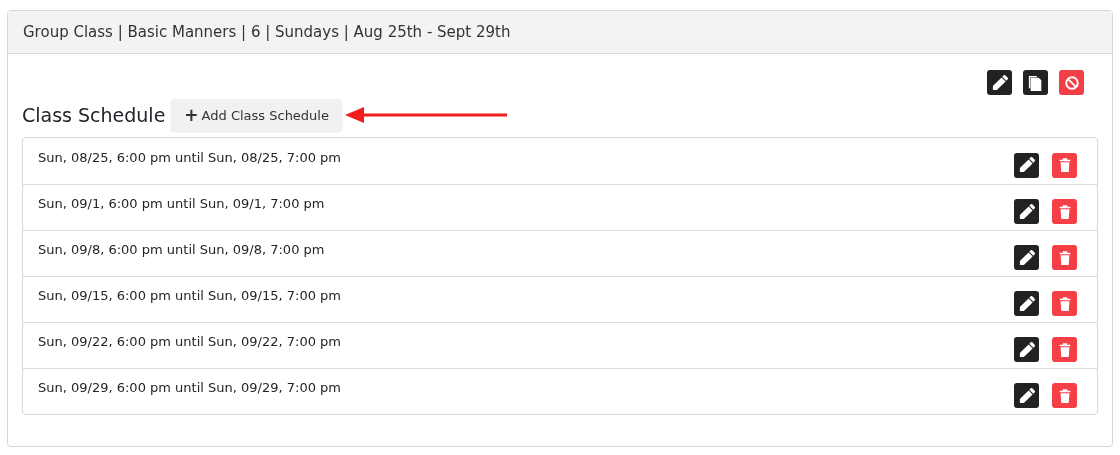 The image size is (1120, 455). What do you see at coordinates (94, 115) in the screenshot?
I see `section-heading: Class Schedule` at bounding box center [94, 115].